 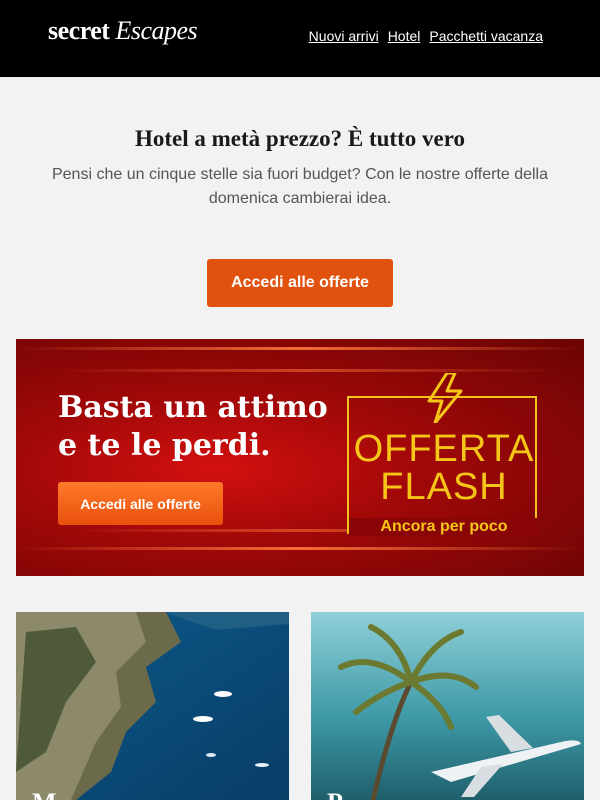 I want to click on page-headline: Hotel a metà prezzo? È tutto vero, so click(x=300, y=138).